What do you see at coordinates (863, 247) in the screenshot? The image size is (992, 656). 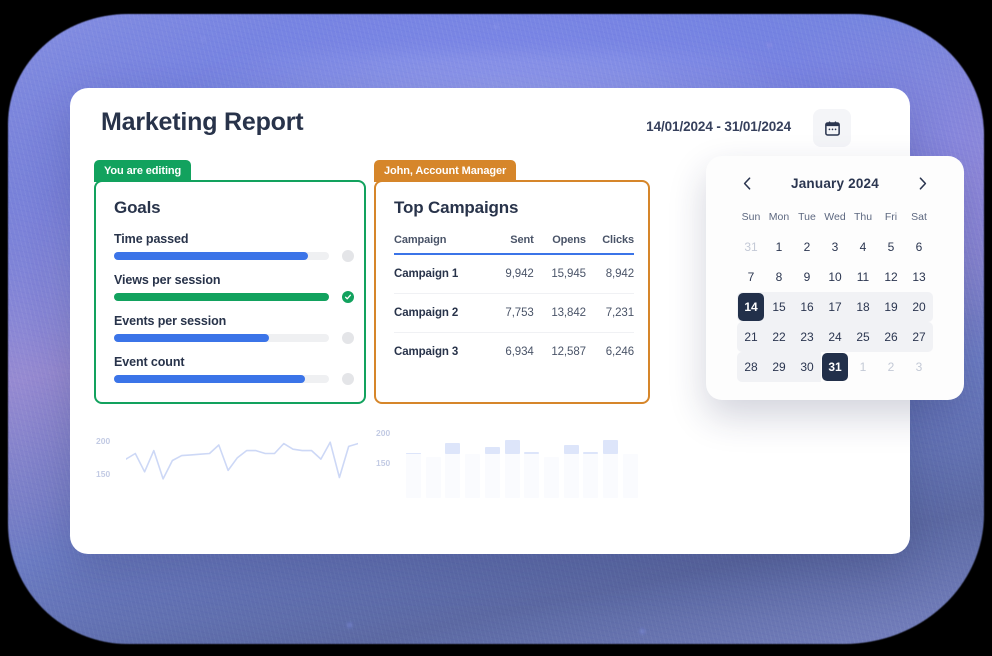 I see `calendar-day-4: 4` at bounding box center [863, 247].